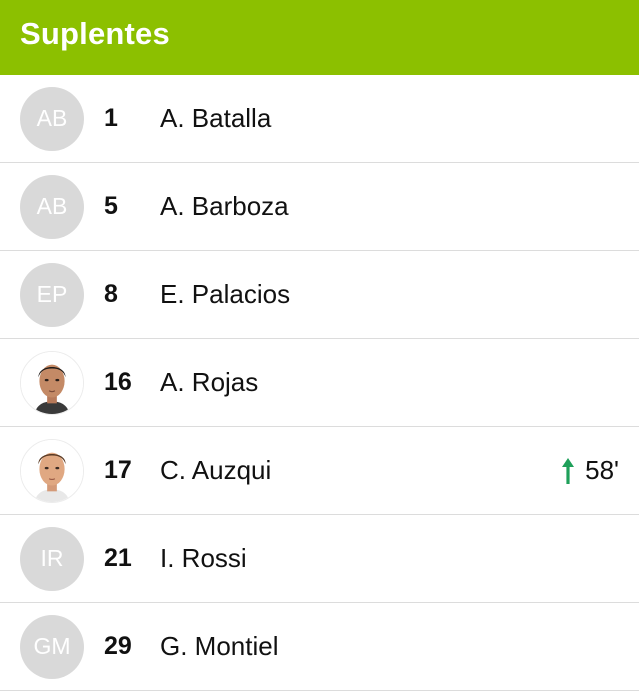 This screenshot has height=691, width=639. I want to click on player-row: GM 29 G. Montiel, so click(319, 647).